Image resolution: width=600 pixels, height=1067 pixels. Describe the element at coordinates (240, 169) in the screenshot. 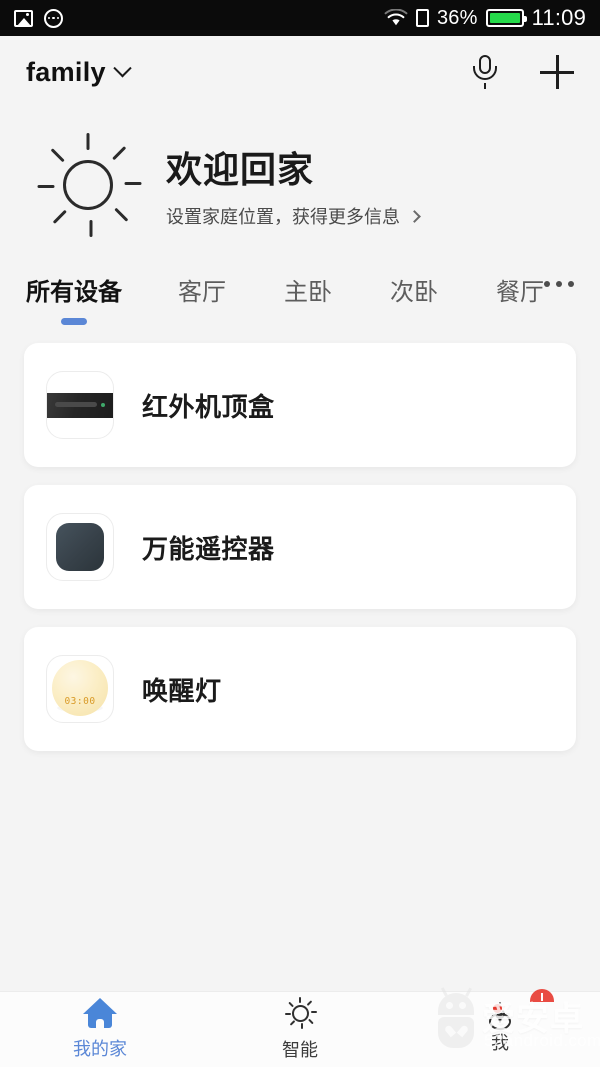

I see `welcome-title: 欢迎回家` at that location.